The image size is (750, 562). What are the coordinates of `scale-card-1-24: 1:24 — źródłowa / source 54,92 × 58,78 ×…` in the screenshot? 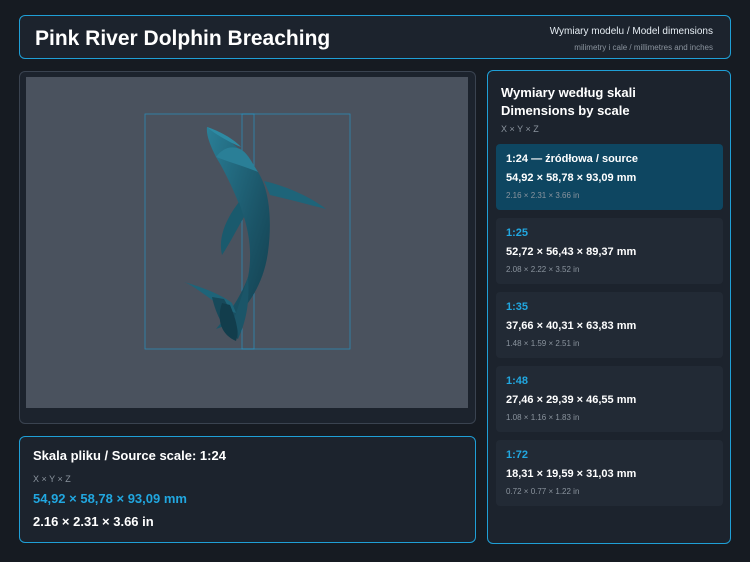 It's located at (609, 177).